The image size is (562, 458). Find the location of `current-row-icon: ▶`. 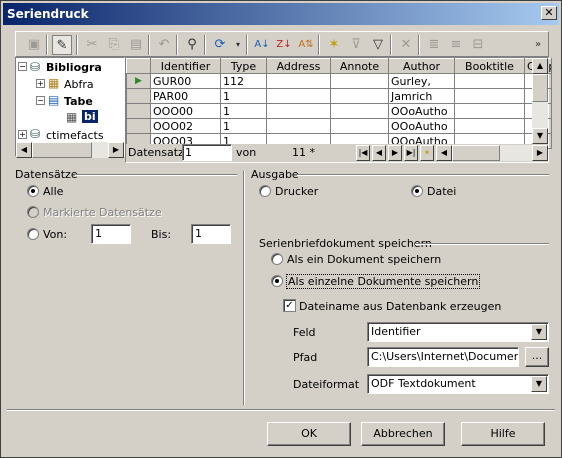

current-row-icon: ▶ is located at coordinates (138, 81).